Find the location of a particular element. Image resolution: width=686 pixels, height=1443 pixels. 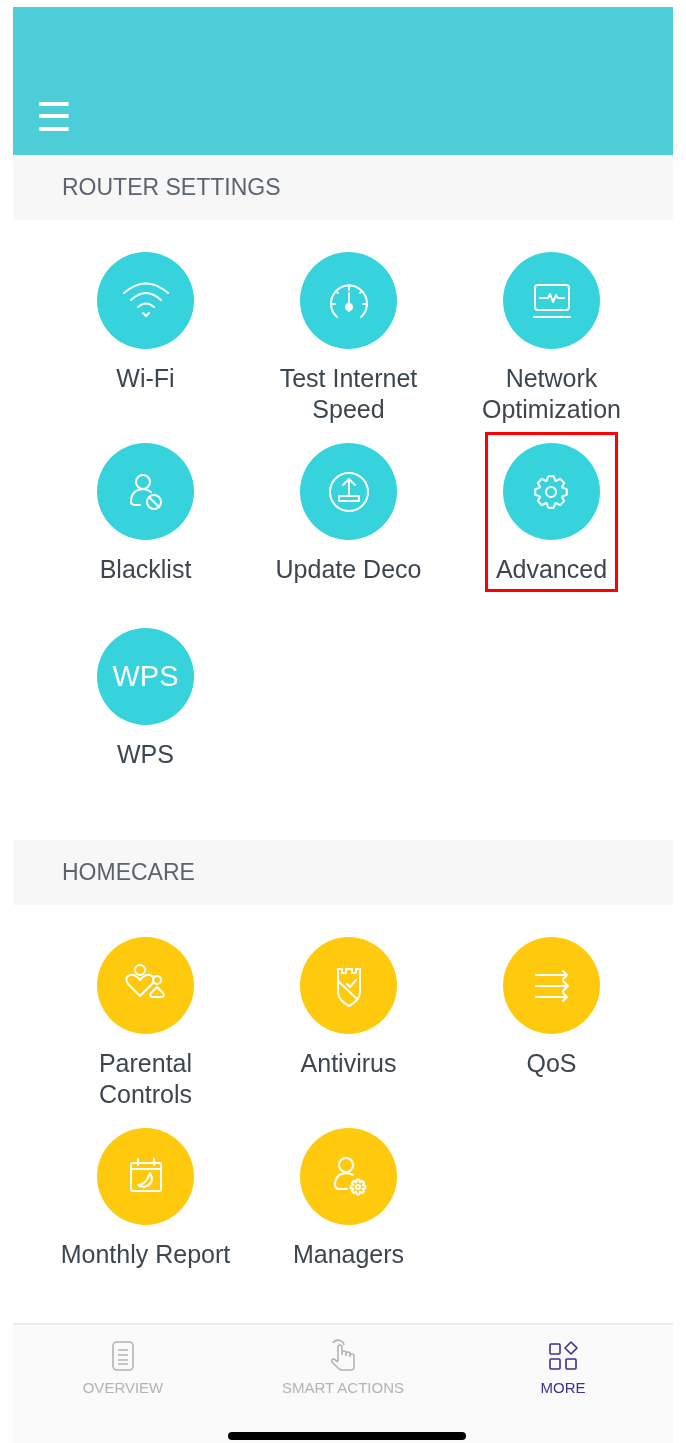

nav-tab: MORE is located at coordinates (563, 1367).